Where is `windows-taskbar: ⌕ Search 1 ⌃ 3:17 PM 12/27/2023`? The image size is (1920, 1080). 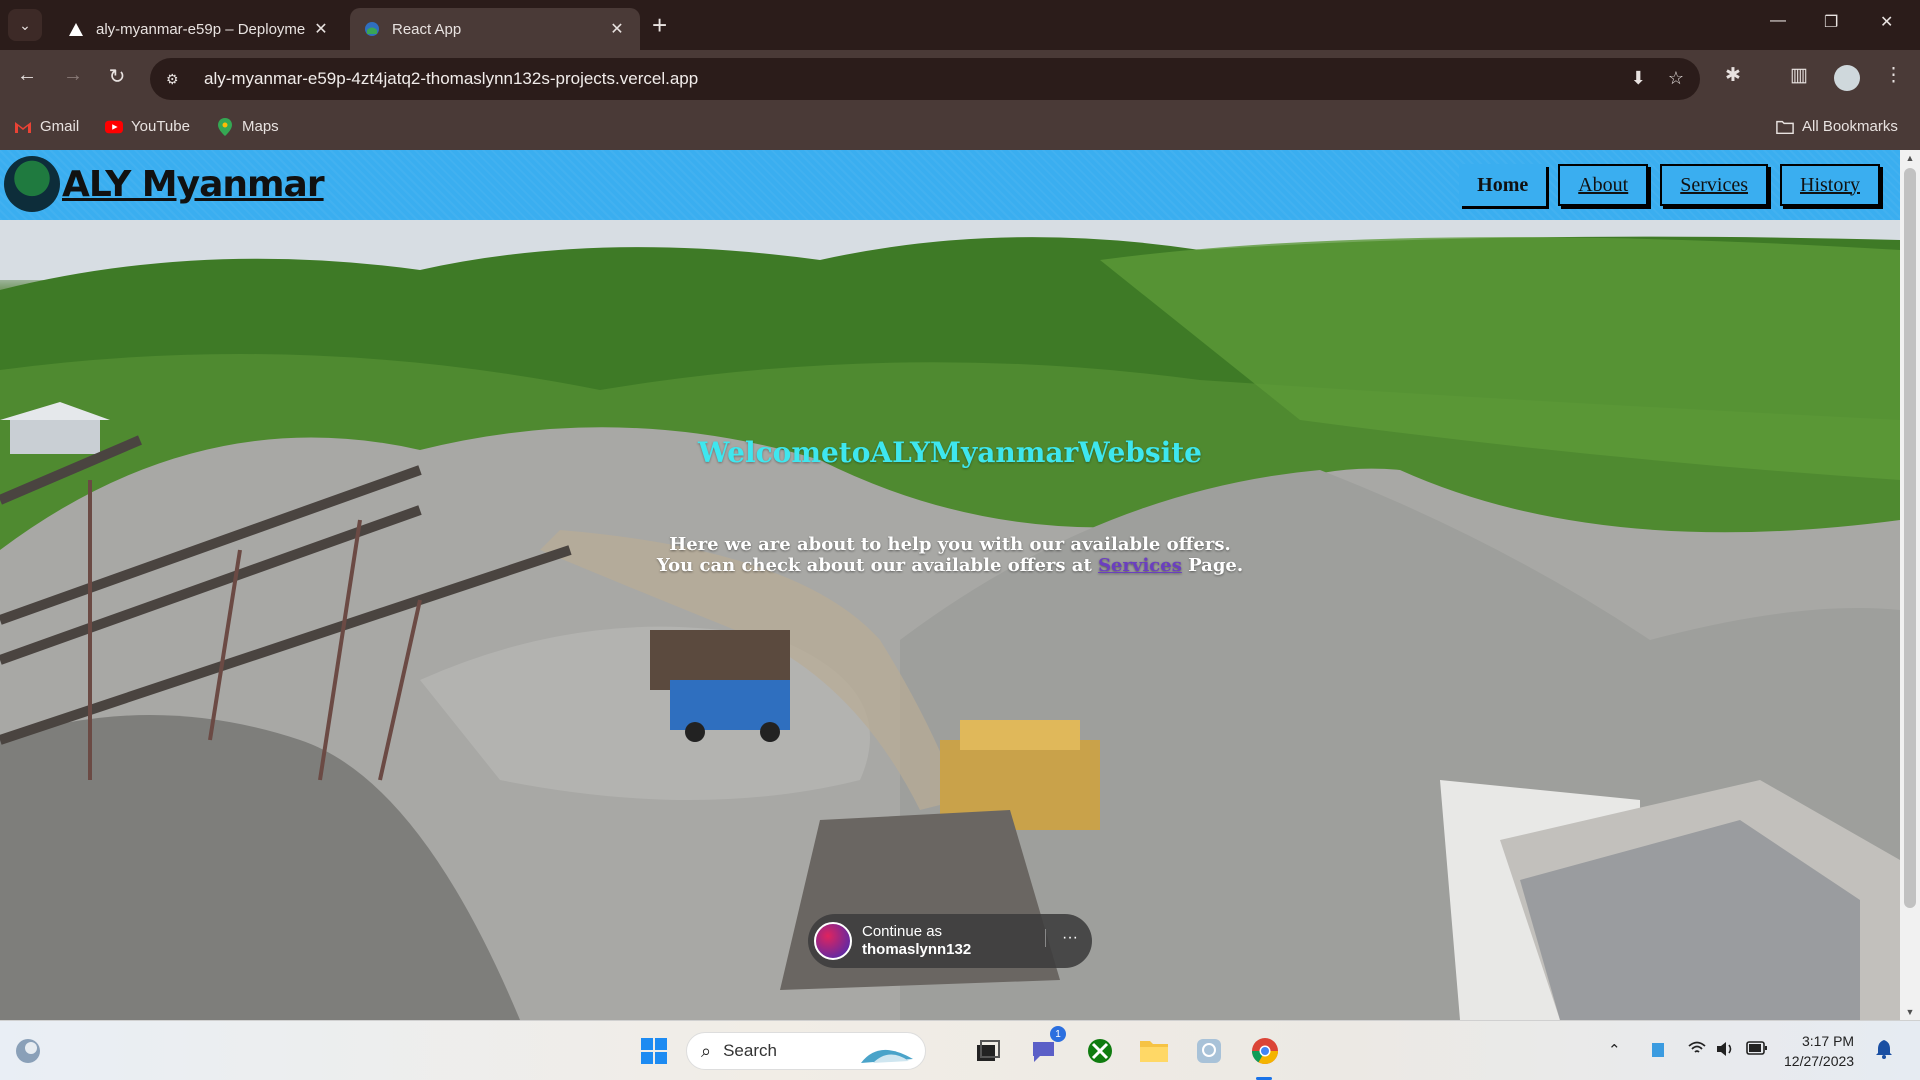 windows-taskbar: ⌕ Search 1 ⌃ 3:17 PM 12/27/2023 is located at coordinates (960, 1050).